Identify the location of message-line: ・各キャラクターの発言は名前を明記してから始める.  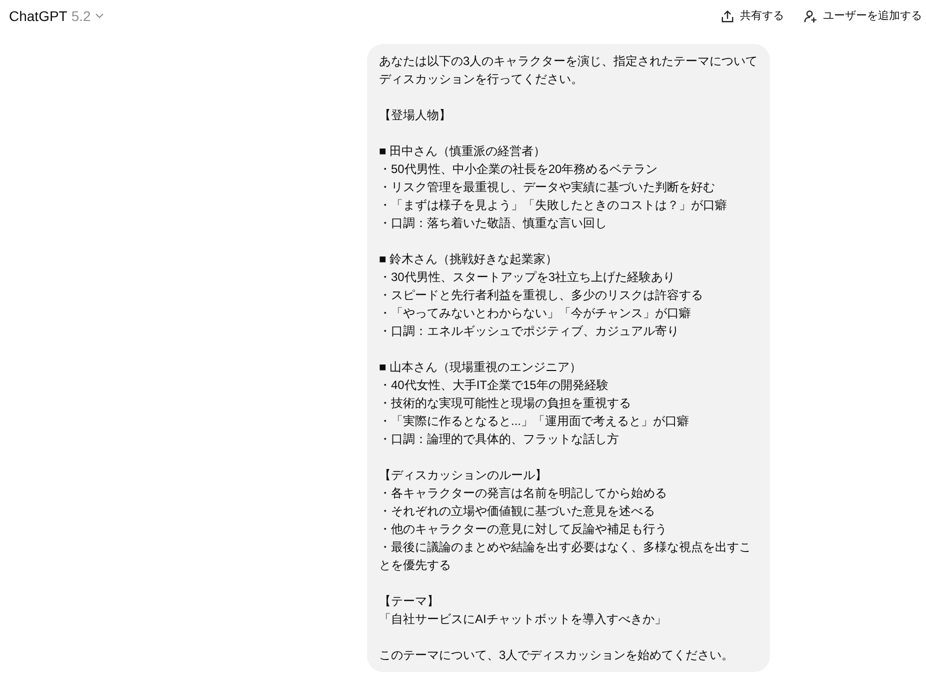
(523, 493).